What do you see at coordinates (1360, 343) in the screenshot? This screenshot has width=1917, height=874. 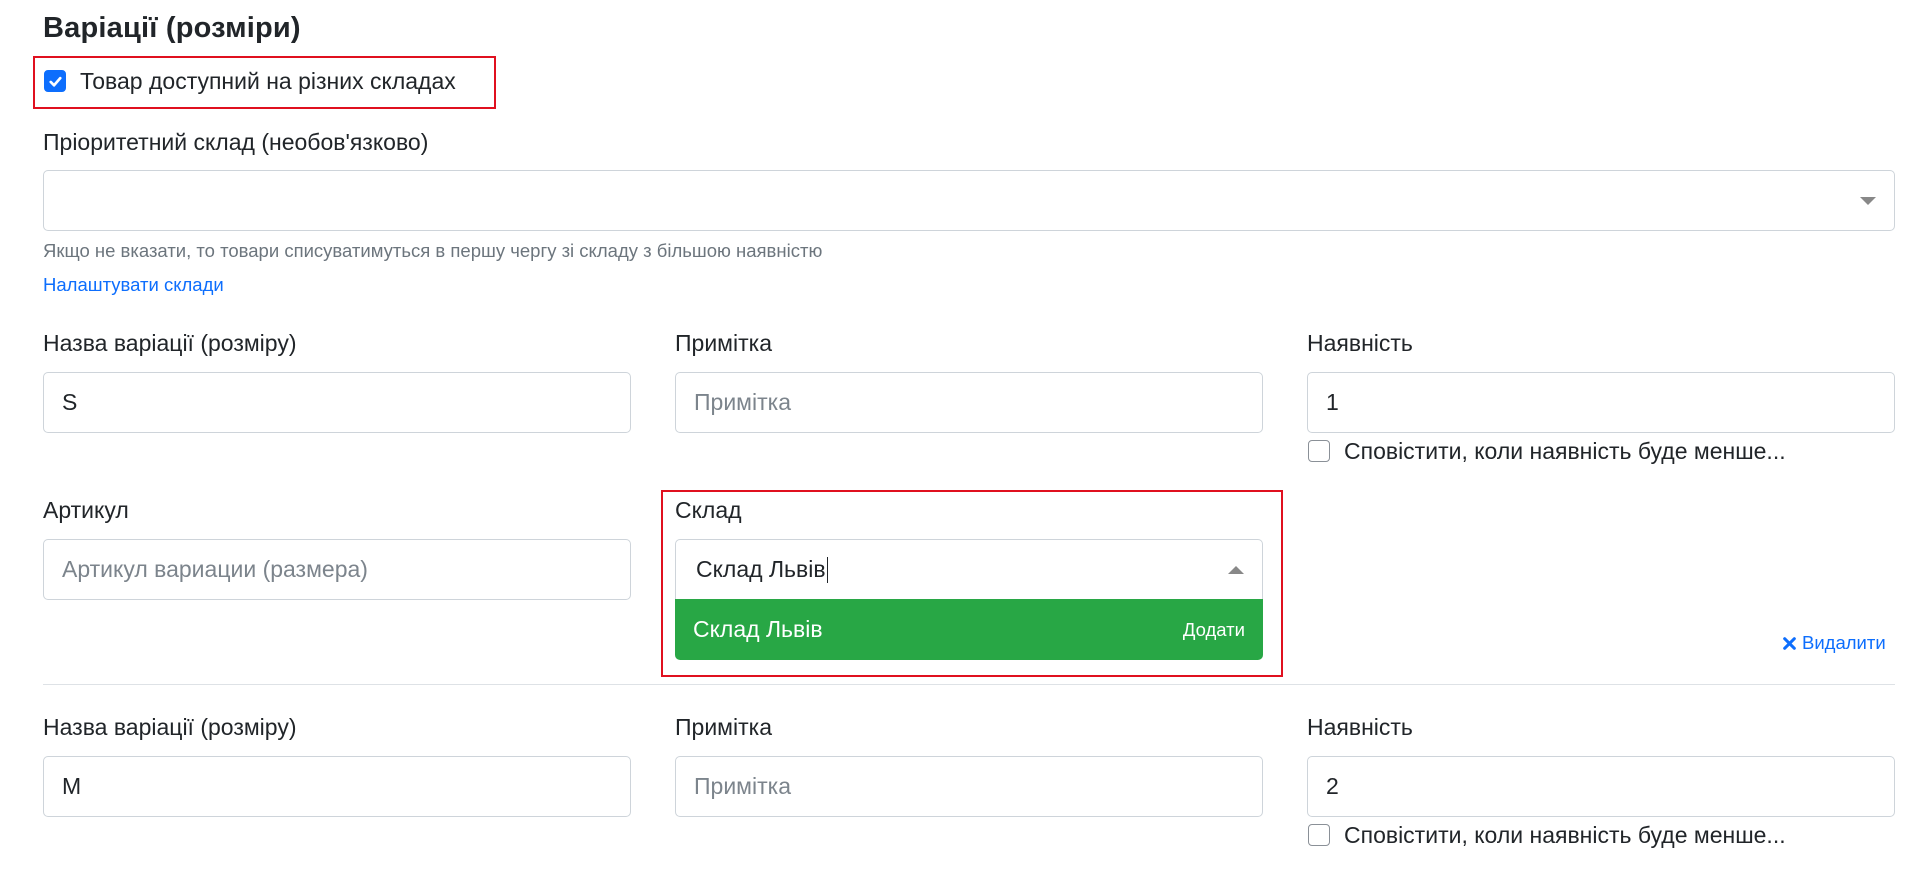 I see `stock-label: Наявність` at bounding box center [1360, 343].